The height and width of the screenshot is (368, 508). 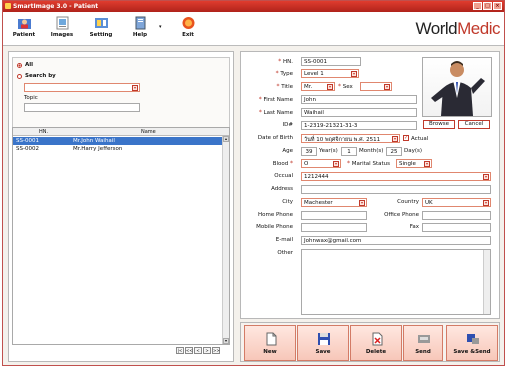 What do you see at coordinates (275, 99) in the screenshot?
I see `first-name-label: * First Name` at bounding box center [275, 99].